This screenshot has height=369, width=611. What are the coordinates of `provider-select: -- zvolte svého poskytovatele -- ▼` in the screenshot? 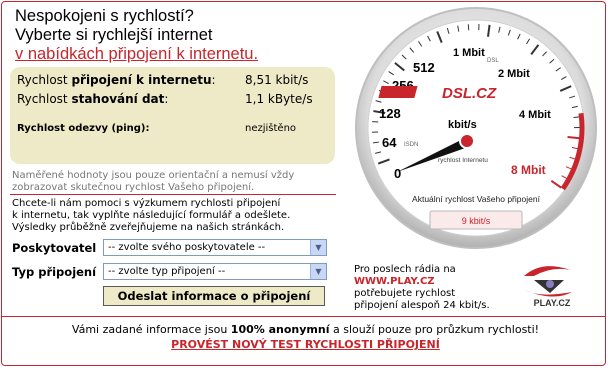 It's located at (215, 247).